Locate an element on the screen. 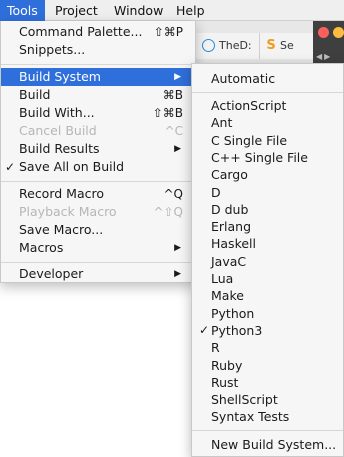 This screenshot has height=457, width=344. build-system-item-label: Cargo is located at coordinates (229, 175).